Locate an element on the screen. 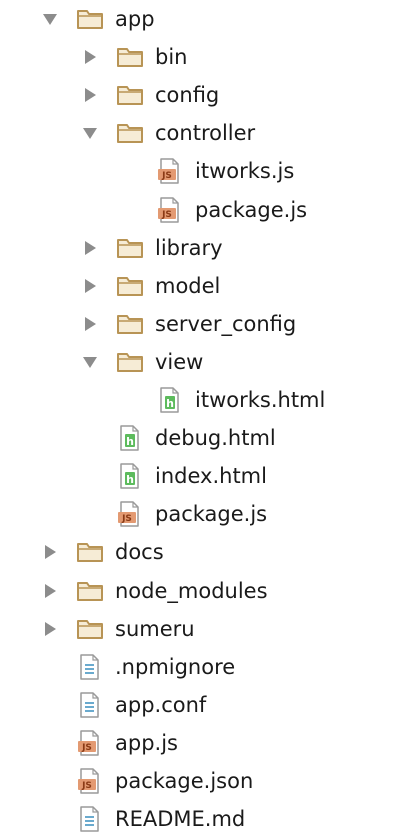 The height and width of the screenshot is (840, 416). tree-item-label: app is located at coordinates (135, 19).